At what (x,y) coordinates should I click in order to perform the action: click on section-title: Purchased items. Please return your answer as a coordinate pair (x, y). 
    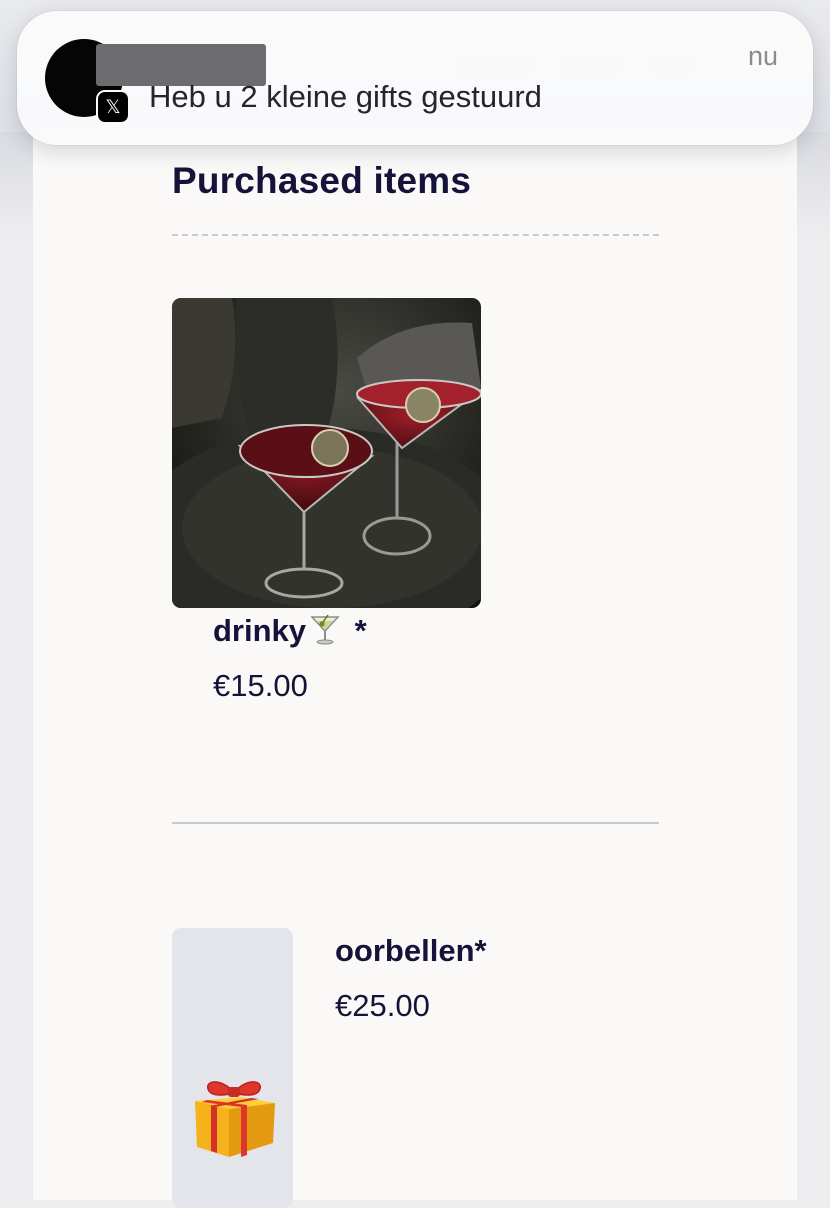
    Looking at the image, I should click on (322, 180).